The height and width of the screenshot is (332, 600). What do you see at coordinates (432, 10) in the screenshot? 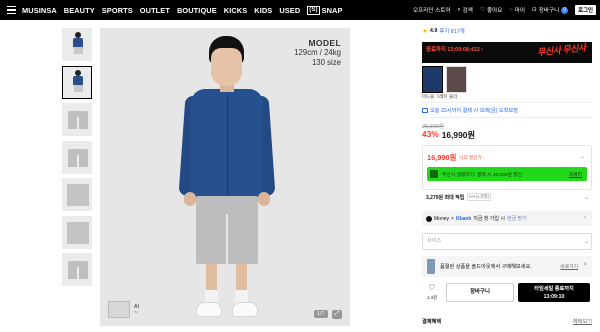
I see `offline-store-link: 오프라인 스토어` at bounding box center [432, 10].